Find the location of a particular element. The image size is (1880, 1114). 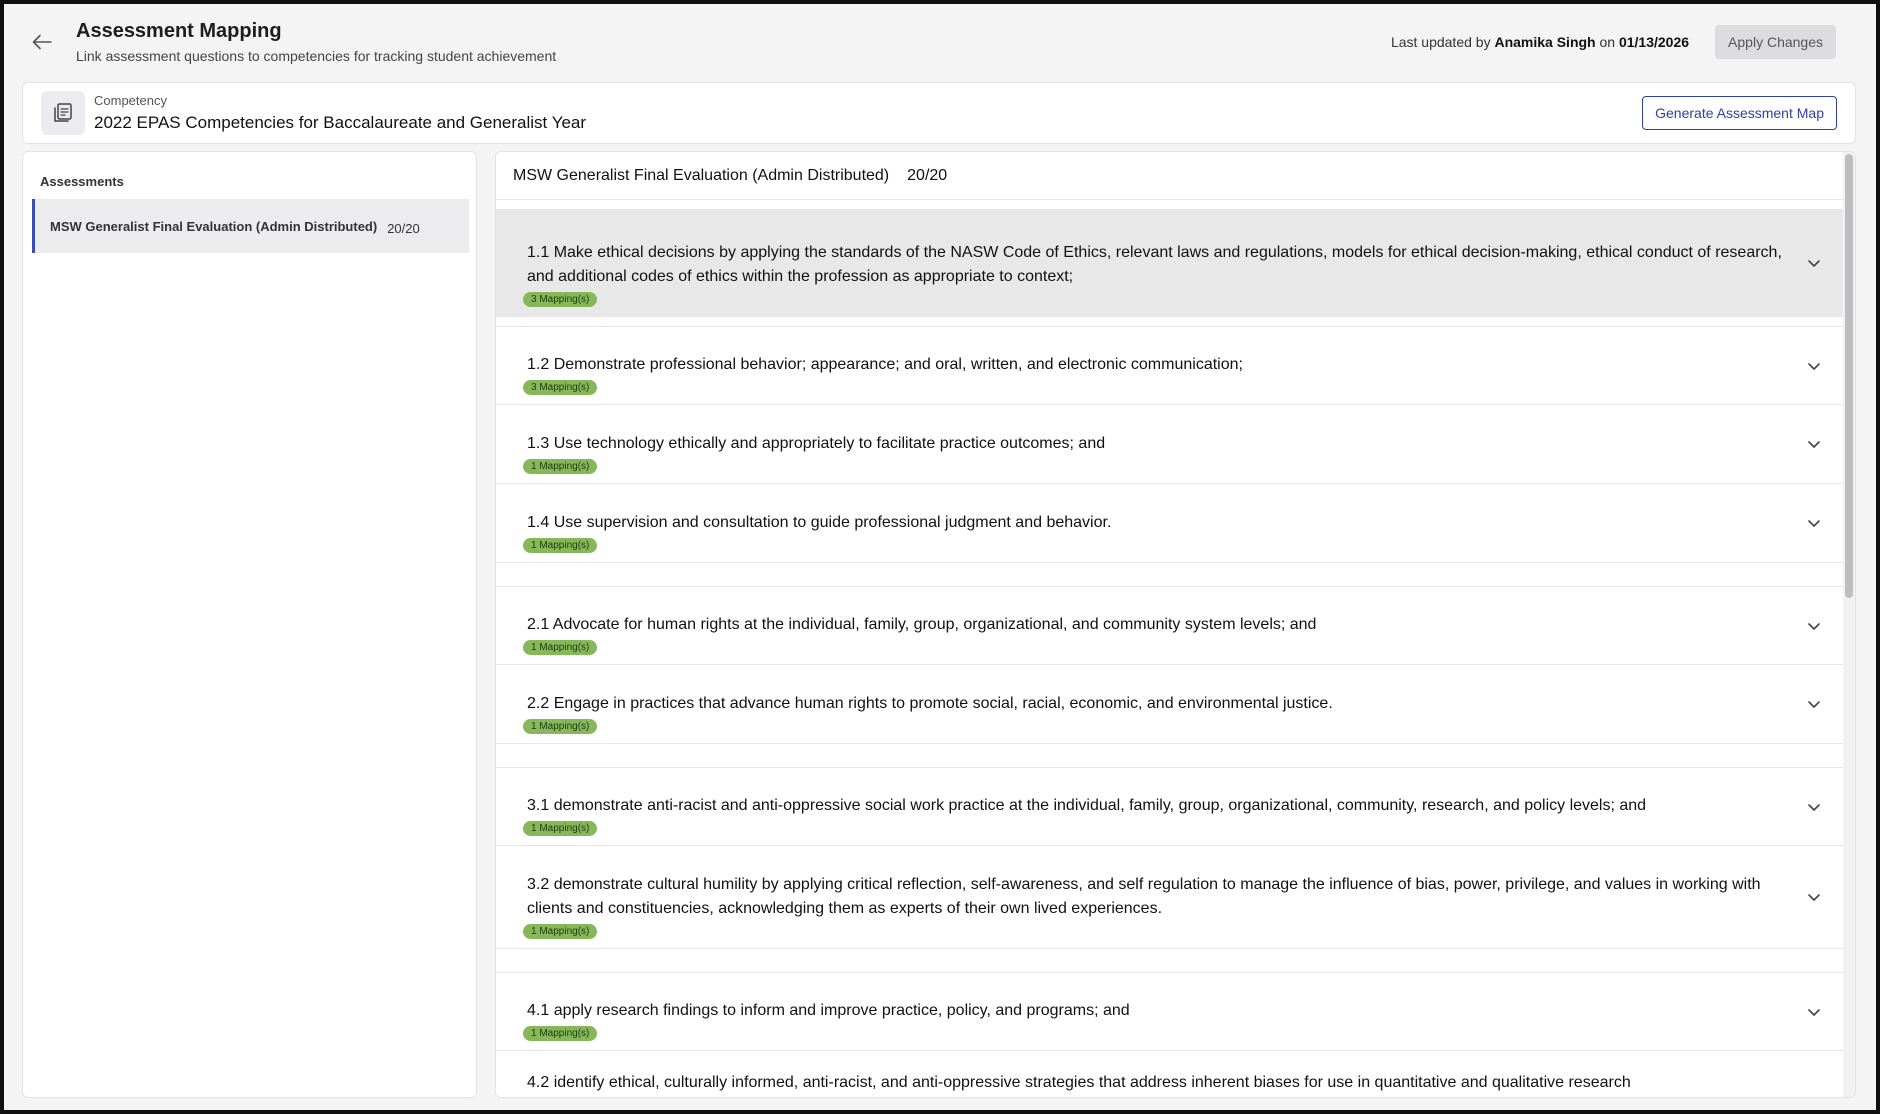

competency-icon-box is located at coordinates (63, 113).